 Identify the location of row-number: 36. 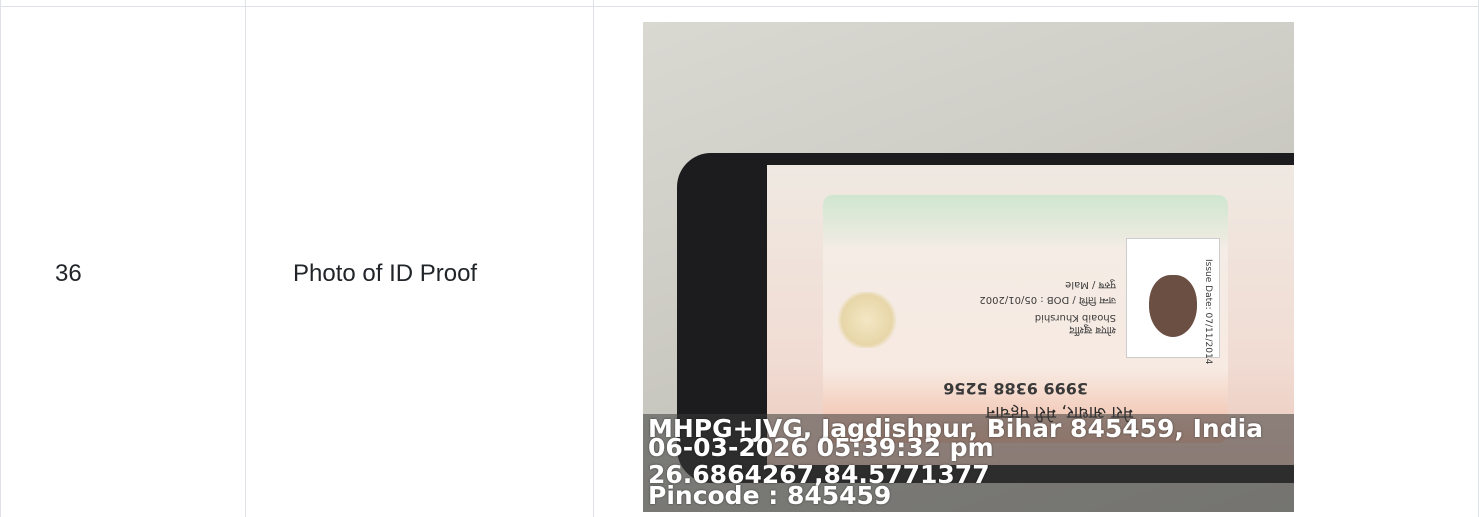
(68, 273).